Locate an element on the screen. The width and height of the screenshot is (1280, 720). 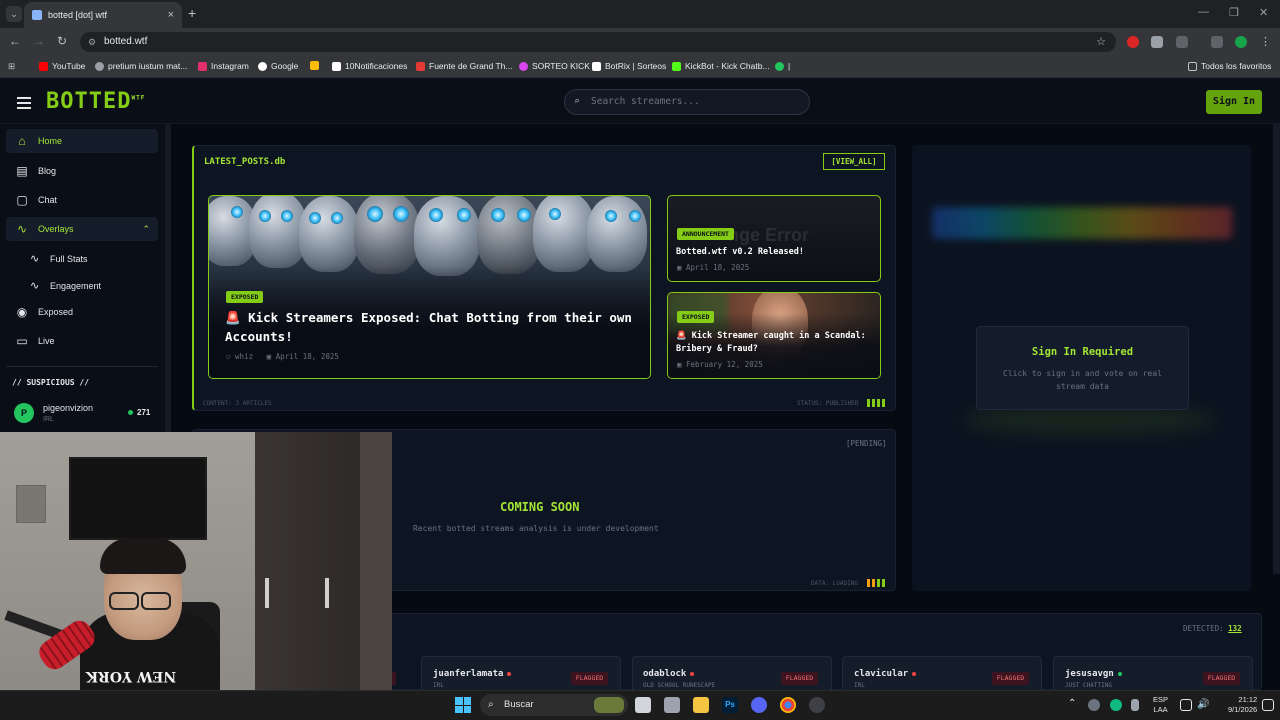
reading-list-icon is located at coordinates (1217, 42).